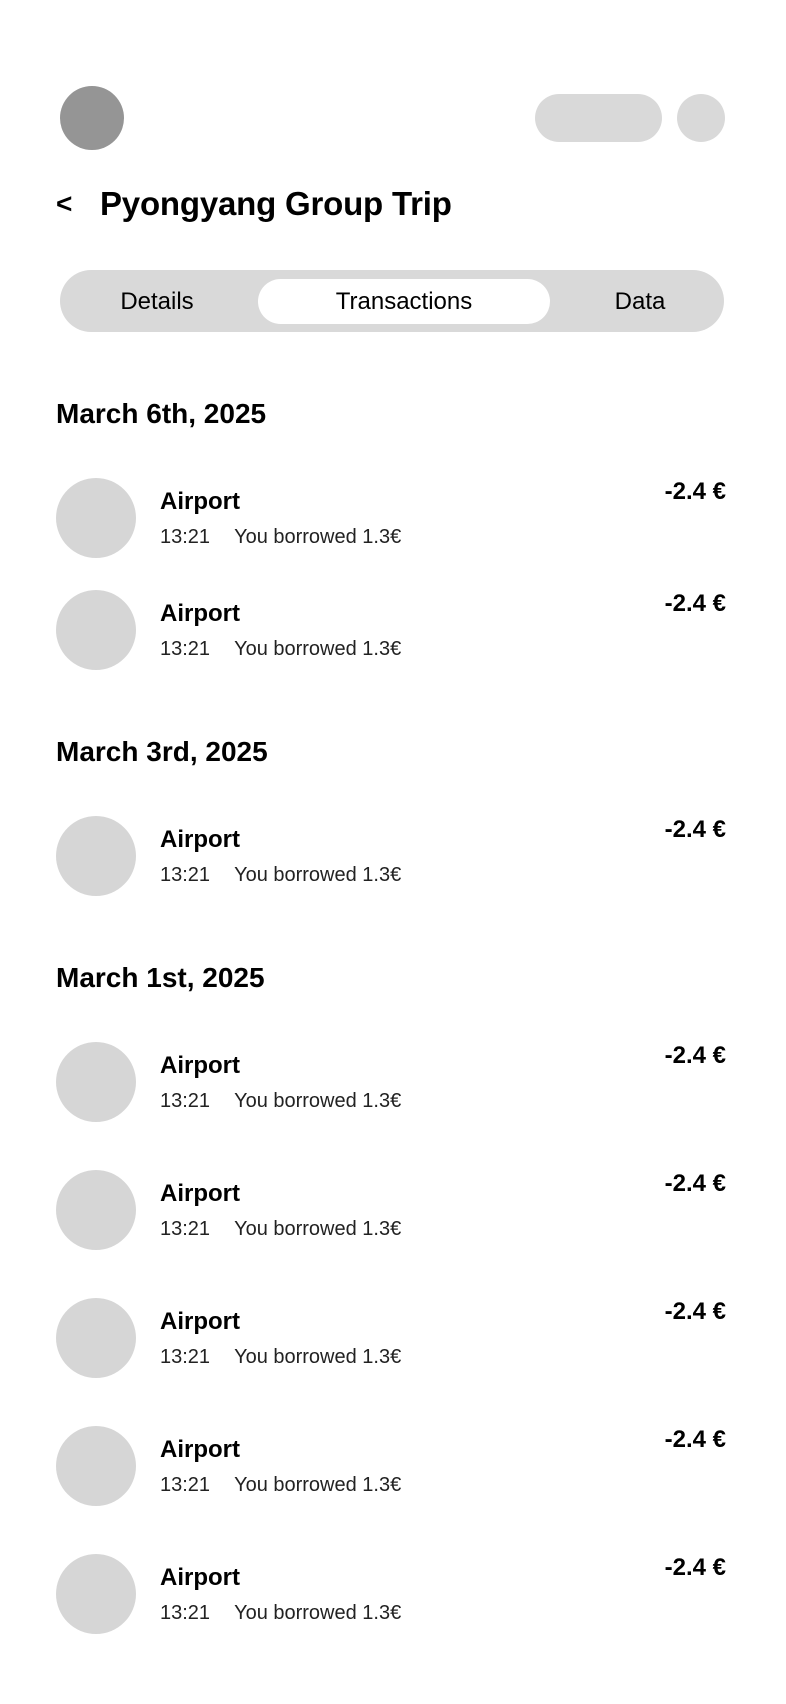 The image size is (786, 1704). Describe the element at coordinates (598, 118) in the screenshot. I see `action-pill-button` at that location.